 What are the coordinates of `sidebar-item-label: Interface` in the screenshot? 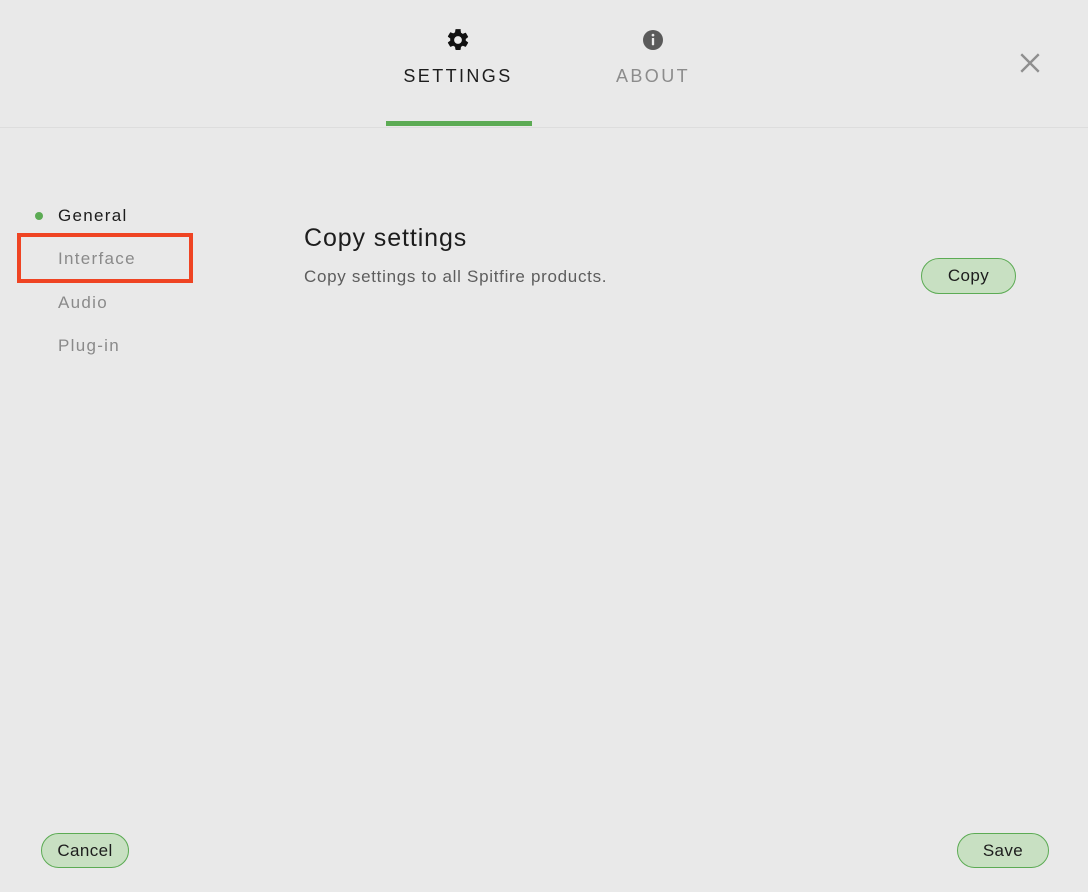 It's located at (97, 258).